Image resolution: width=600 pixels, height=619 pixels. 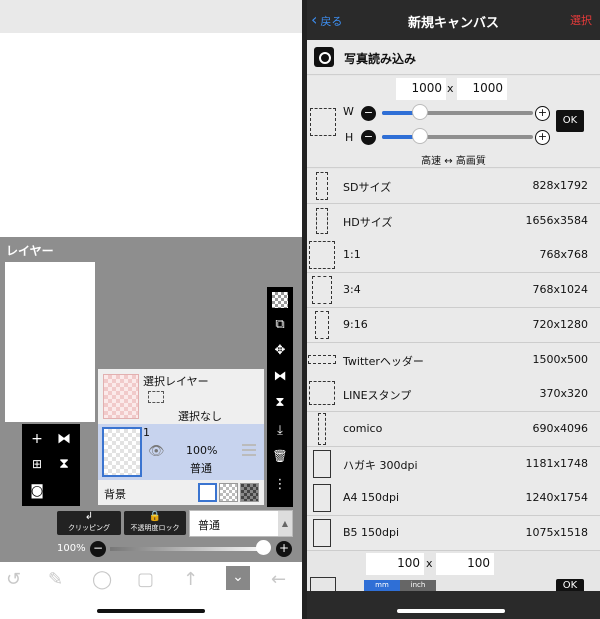 I want to click on height-slider, so click(x=457, y=137).